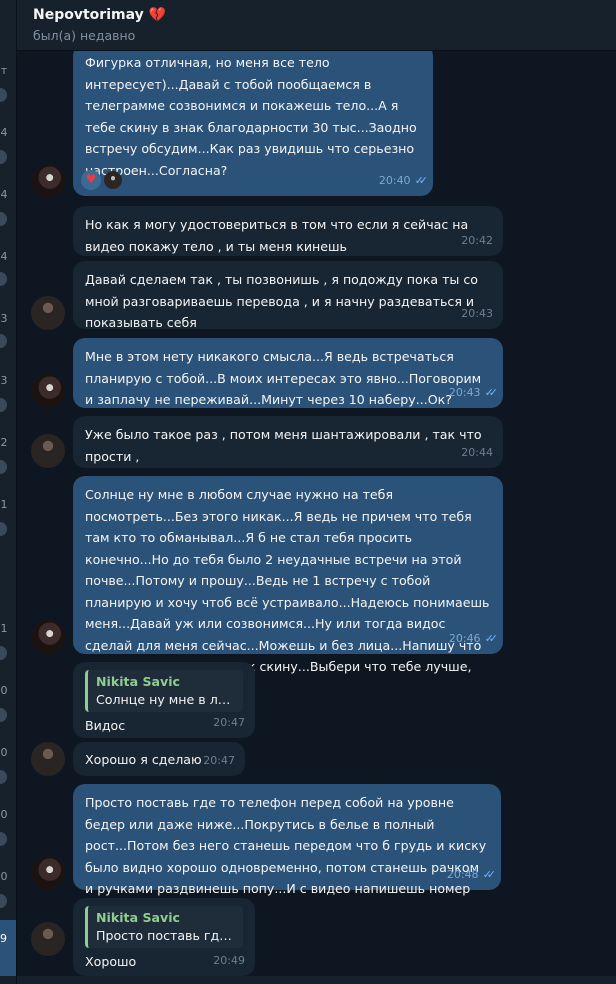  Describe the element at coordinates (3, 938) in the screenshot. I see `sidebar-mark: 9` at that location.